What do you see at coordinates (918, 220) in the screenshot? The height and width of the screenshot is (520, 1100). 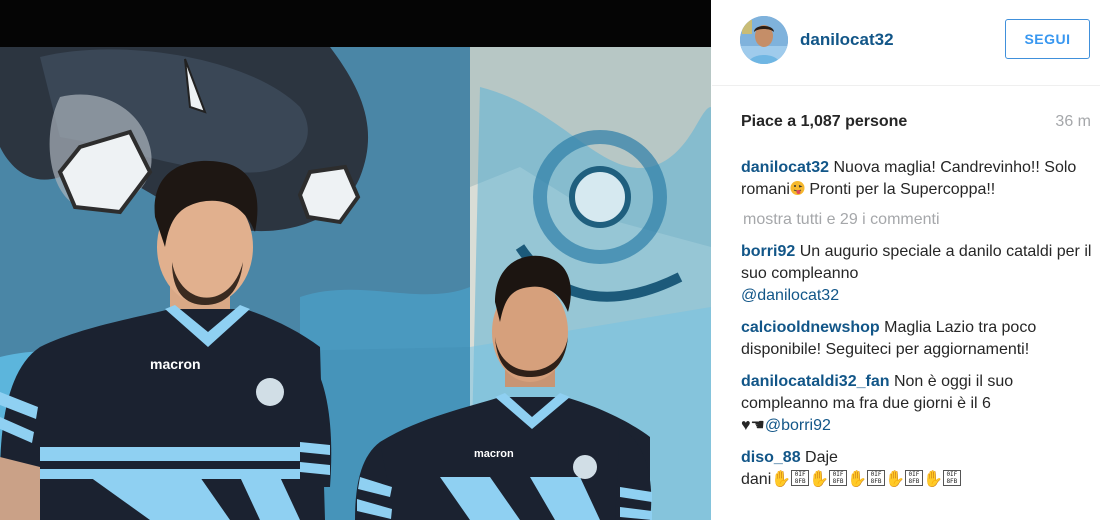 I see `view-all-comments-link: mostra tutti e 29 i commenti` at bounding box center [918, 220].